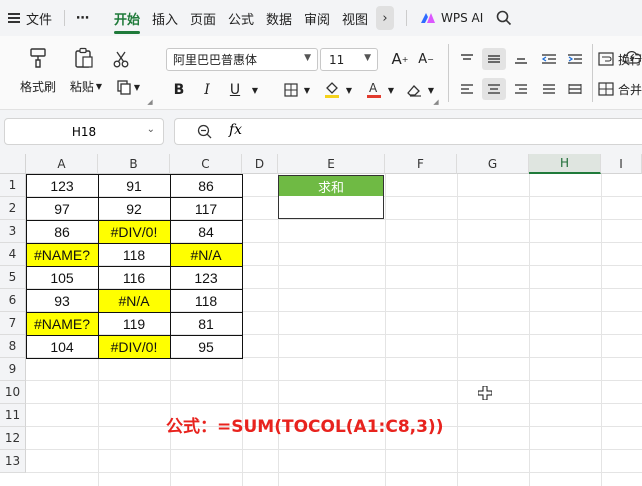 The height and width of the screenshot is (486, 642). I want to click on column-header-h: H, so click(565, 164).